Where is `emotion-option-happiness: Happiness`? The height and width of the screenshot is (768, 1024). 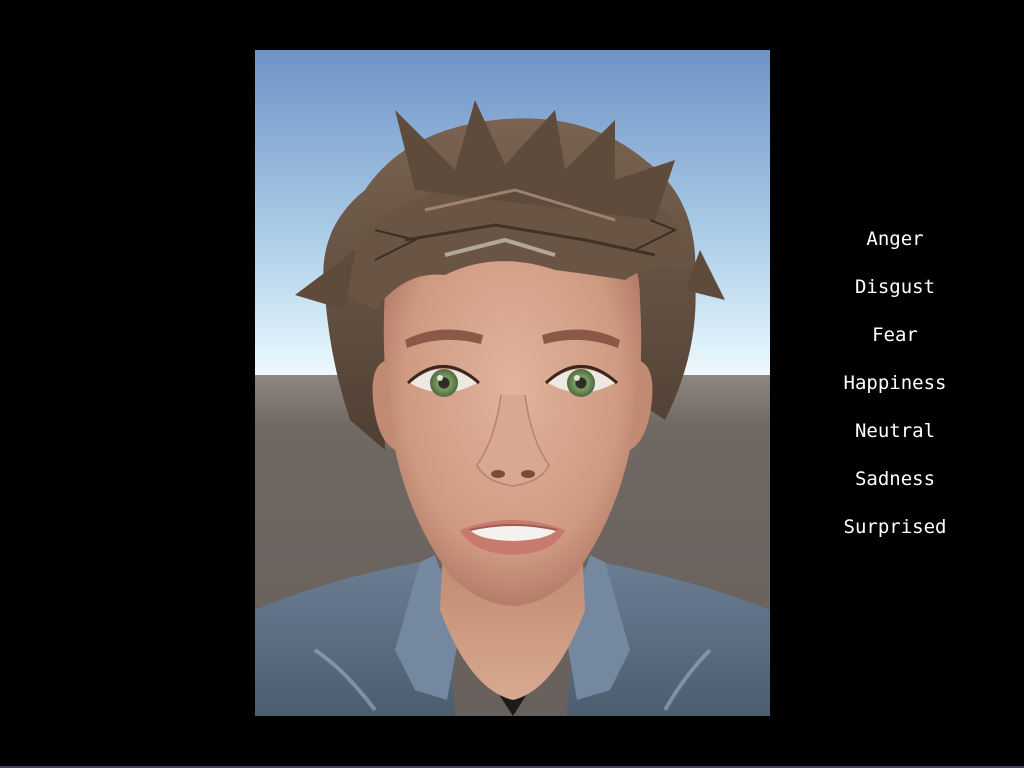 emotion-option-happiness: Happiness is located at coordinates (895, 392).